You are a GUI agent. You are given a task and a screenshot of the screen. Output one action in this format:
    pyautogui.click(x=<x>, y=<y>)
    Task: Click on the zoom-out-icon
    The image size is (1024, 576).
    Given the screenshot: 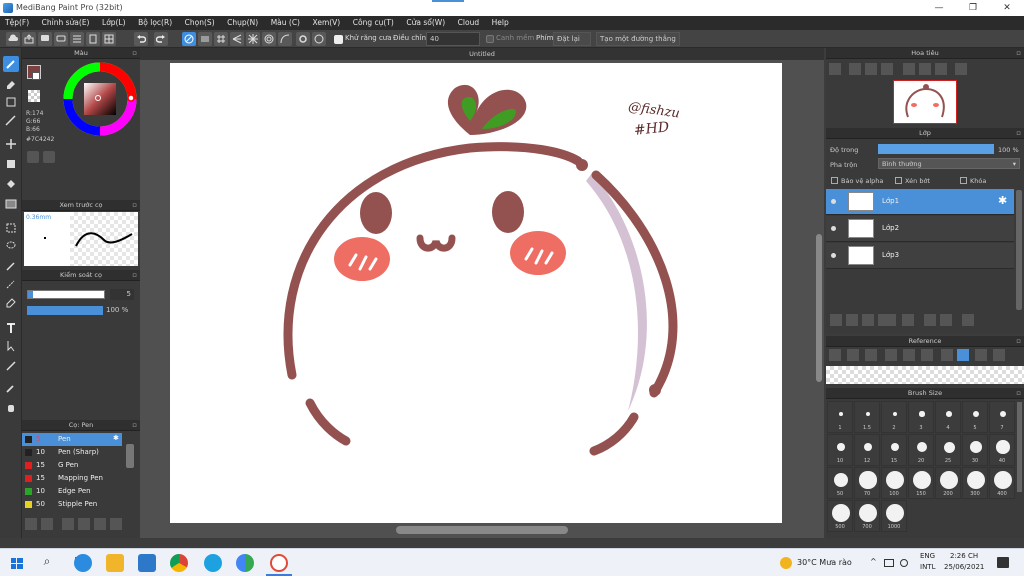 What is the action you would take?
    pyautogui.click(x=887, y=69)
    